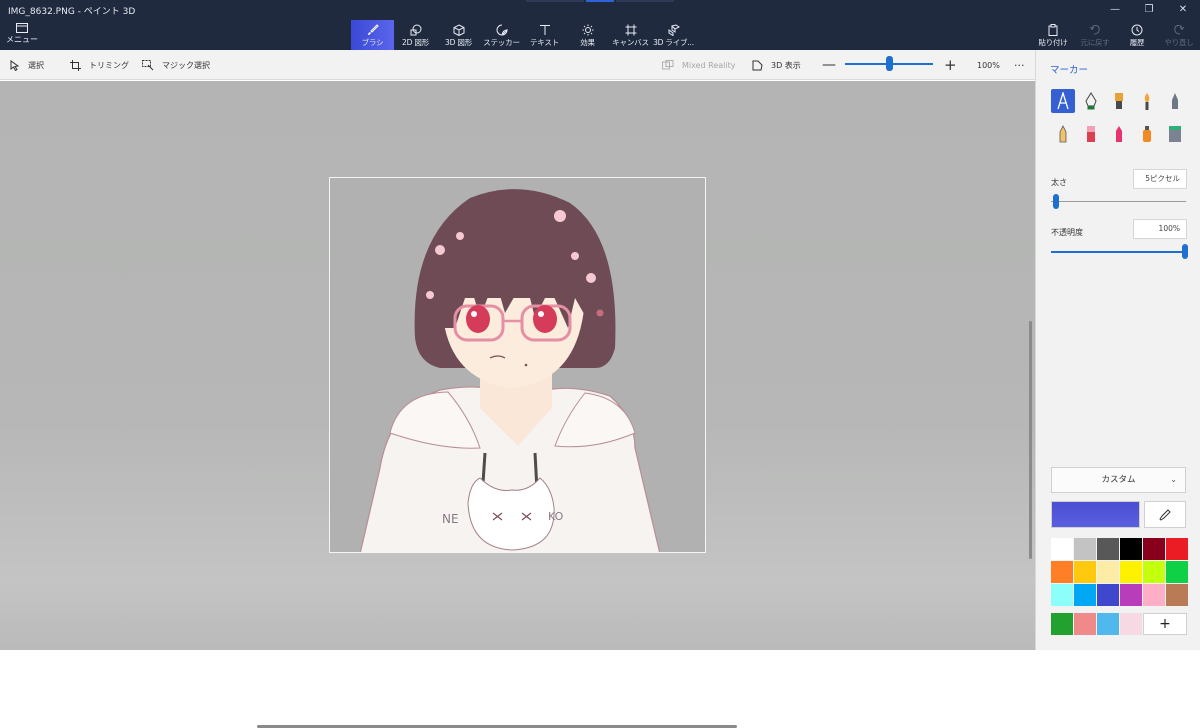 This screenshot has width=1200, height=728. Describe the element at coordinates (1147, 101) in the screenshot. I see `brush-watercolor` at that location.